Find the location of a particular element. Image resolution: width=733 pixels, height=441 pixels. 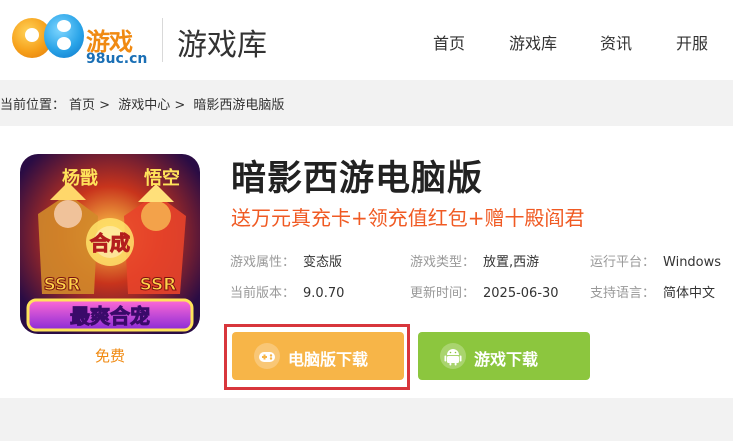

icon-text-ssr-right: SSR is located at coordinates (158, 285).